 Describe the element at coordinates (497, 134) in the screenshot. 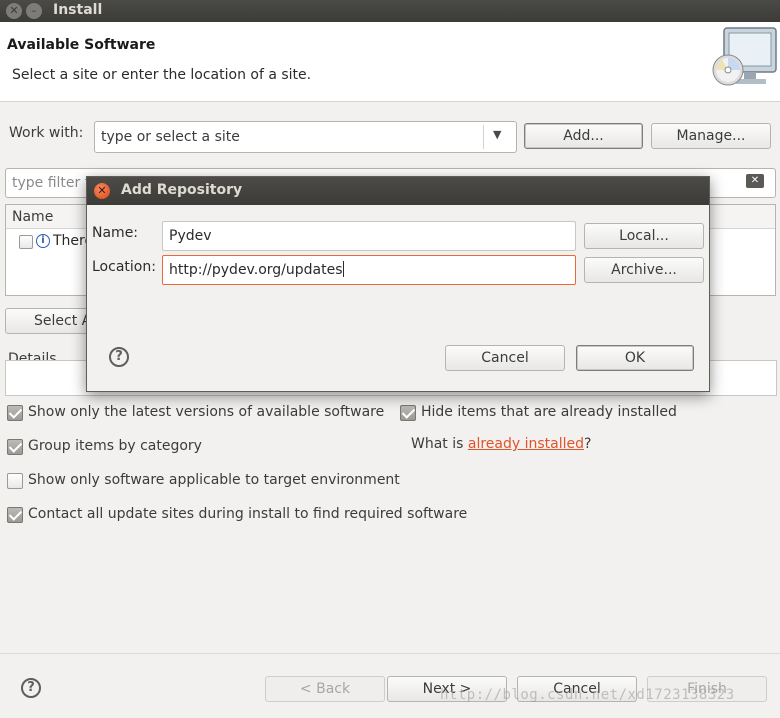

I see `chevron-down-icon: ▼` at that location.